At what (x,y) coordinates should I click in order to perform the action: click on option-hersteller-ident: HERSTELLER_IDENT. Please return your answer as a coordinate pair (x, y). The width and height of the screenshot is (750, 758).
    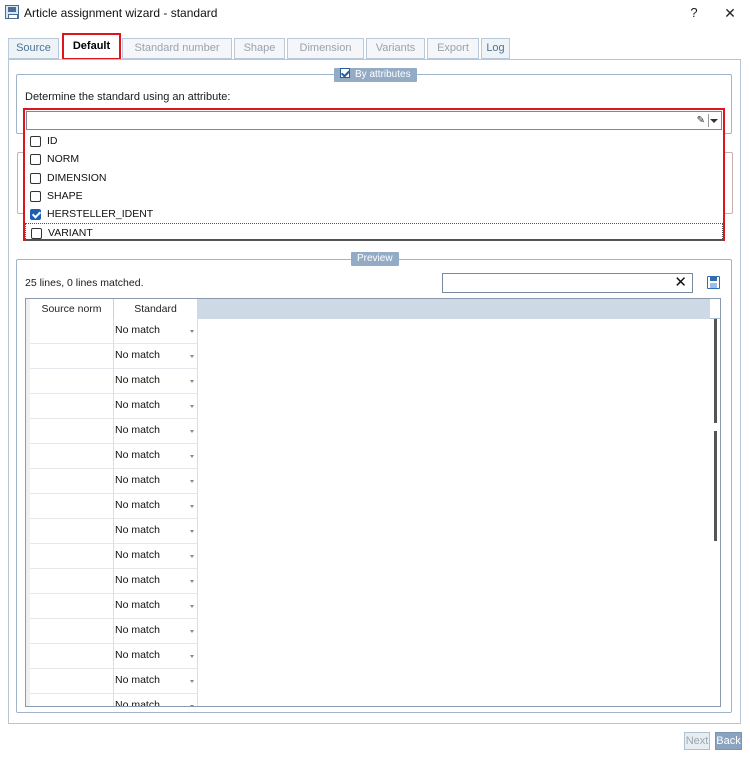
    Looking at the image, I should click on (374, 214).